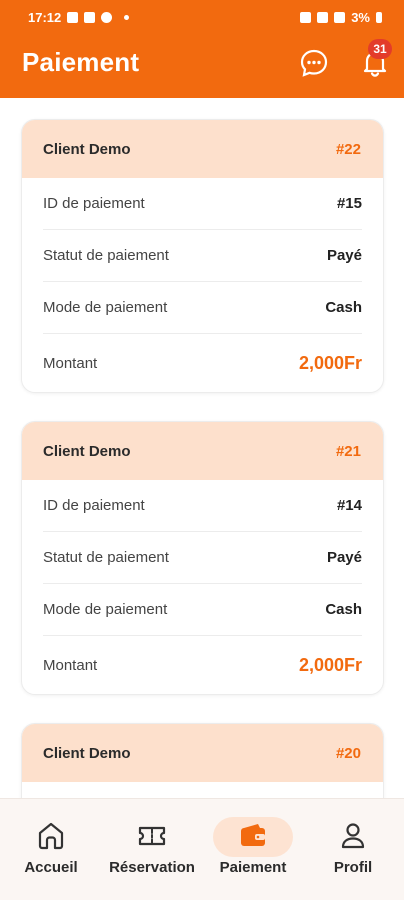 The image size is (404, 900). What do you see at coordinates (340, 17) in the screenshot?
I see `signal-icon` at bounding box center [340, 17].